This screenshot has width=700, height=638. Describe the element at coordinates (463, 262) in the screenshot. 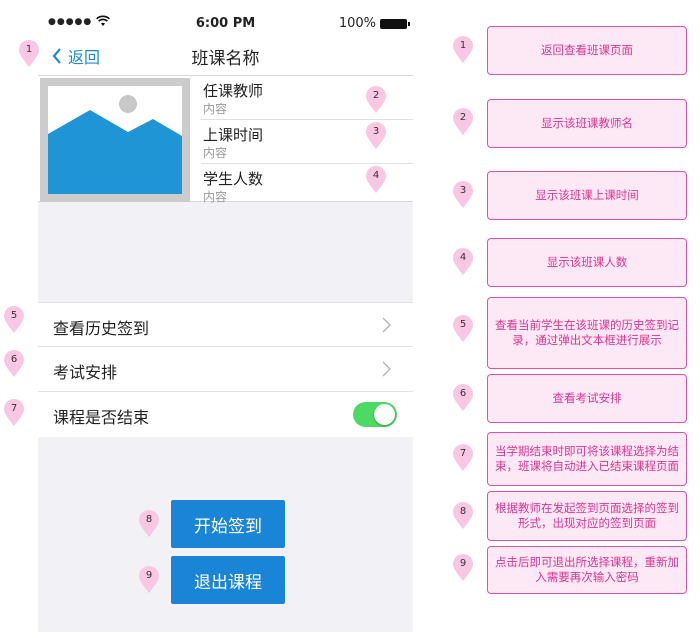

I see `note-pin: 4` at that location.